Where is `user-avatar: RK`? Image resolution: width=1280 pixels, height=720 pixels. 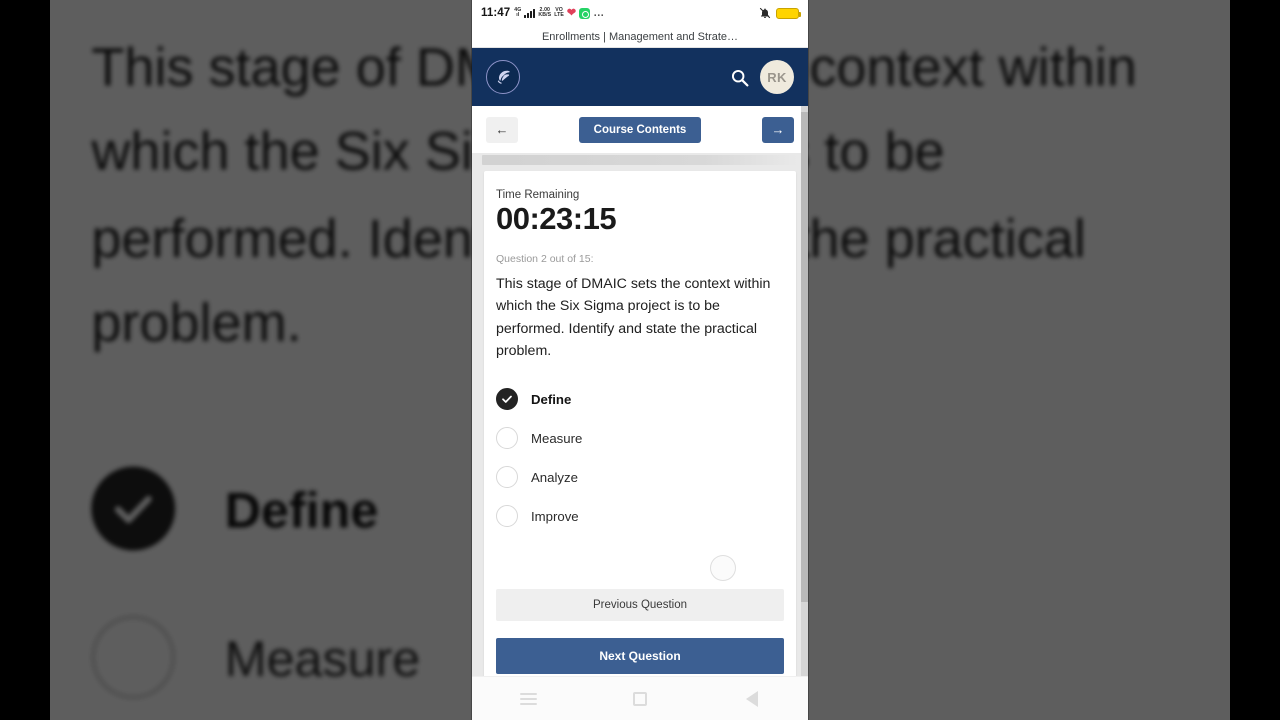 user-avatar: RK is located at coordinates (777, 77).